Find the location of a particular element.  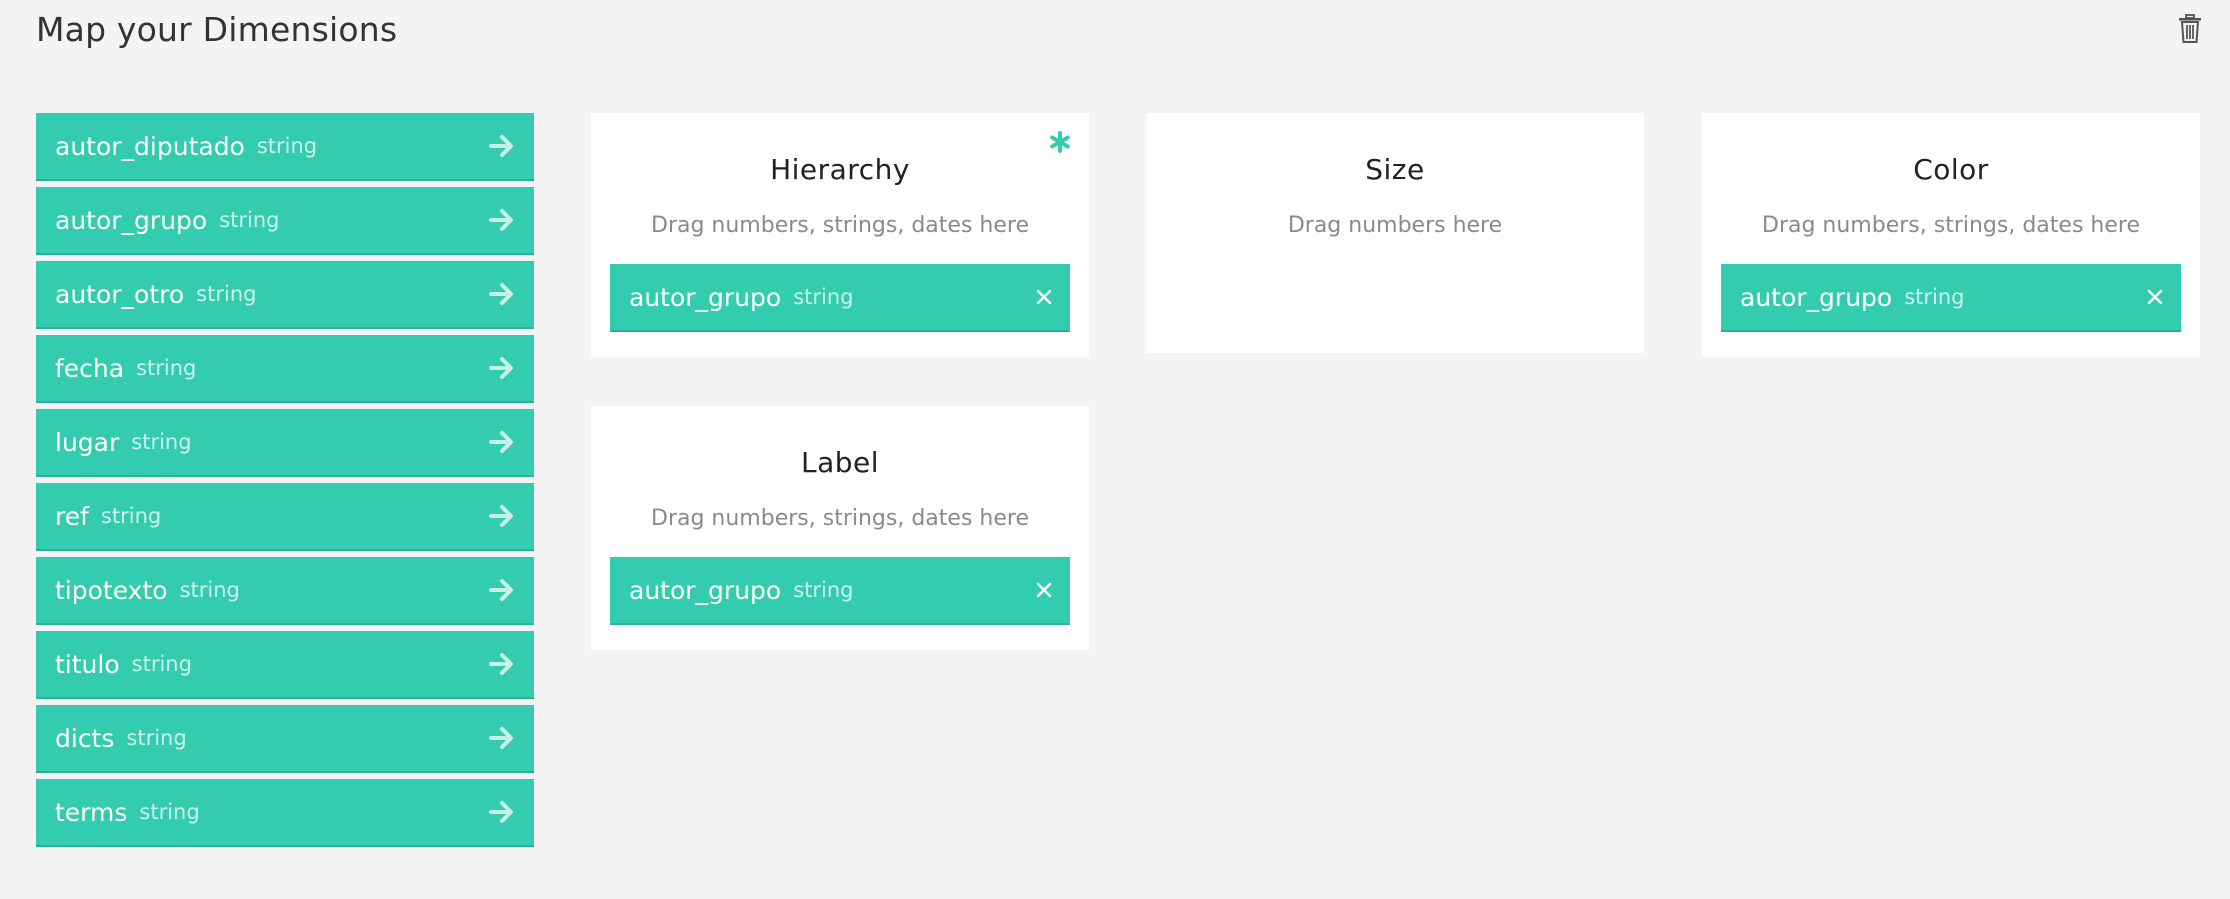

color-hint: Drag numbers, strings, dates here is located at coordinates (1951, 225).